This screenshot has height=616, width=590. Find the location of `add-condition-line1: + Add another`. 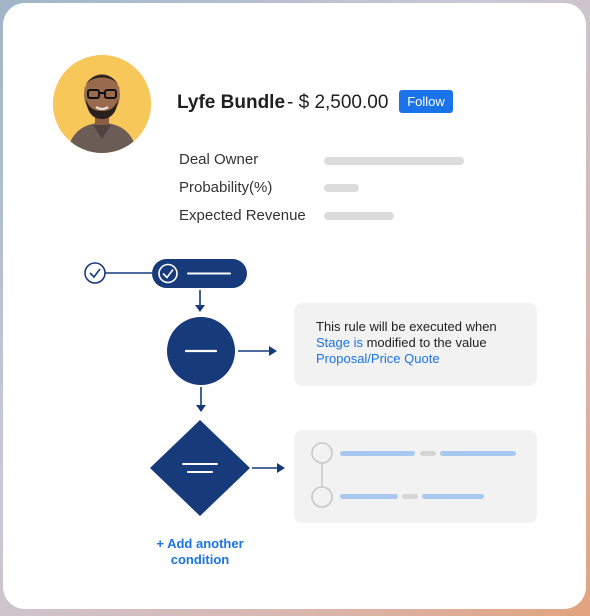

add-condition-line1: + Add another is located at coordinates (200, 543).